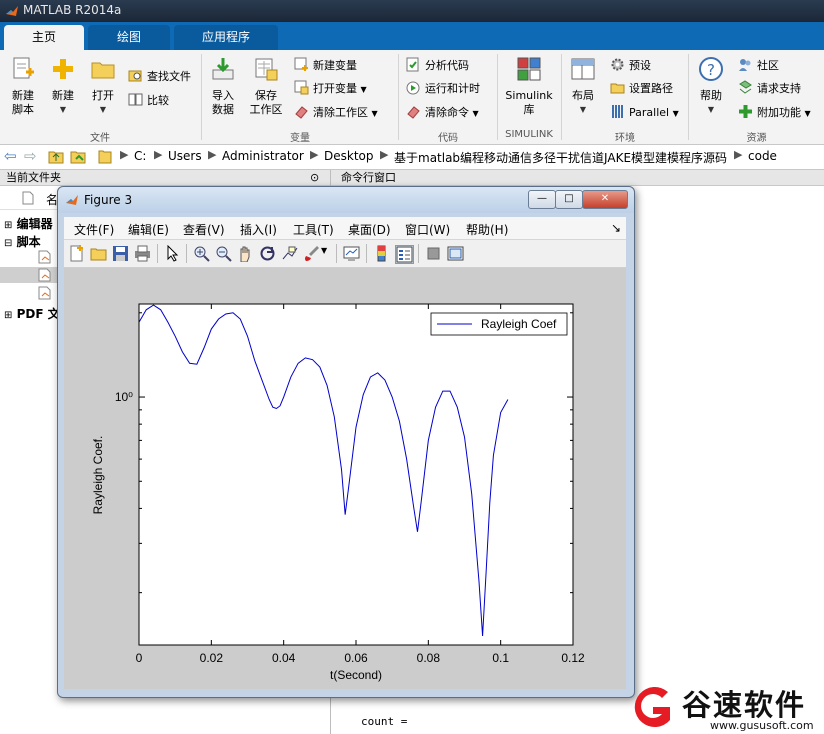 This screenshot has width=824, height=734. Describe the element at coordinates (63, 86) in the screenshot. I see `new-button: 新建 ▼` at that location.